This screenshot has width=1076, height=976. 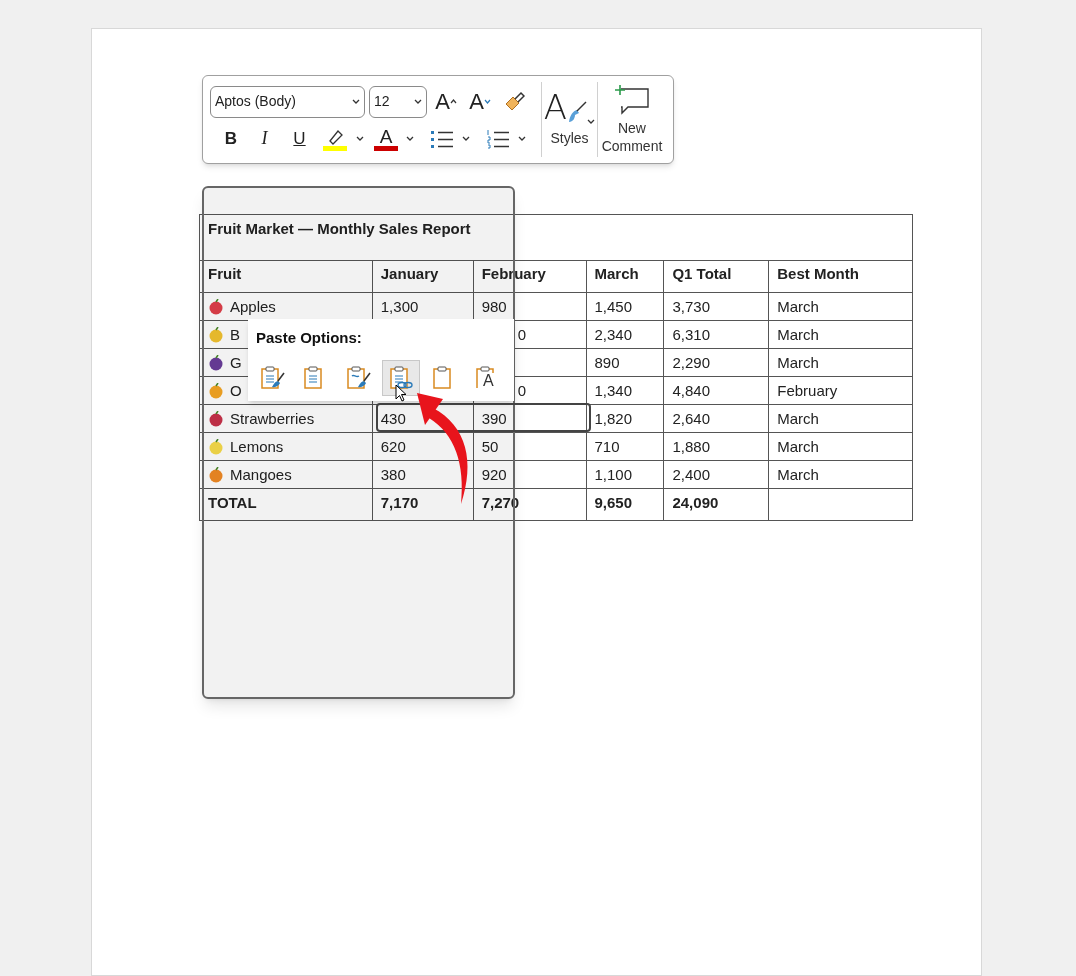 I want to click on fruit-name: O, so click(x=236, y=391).